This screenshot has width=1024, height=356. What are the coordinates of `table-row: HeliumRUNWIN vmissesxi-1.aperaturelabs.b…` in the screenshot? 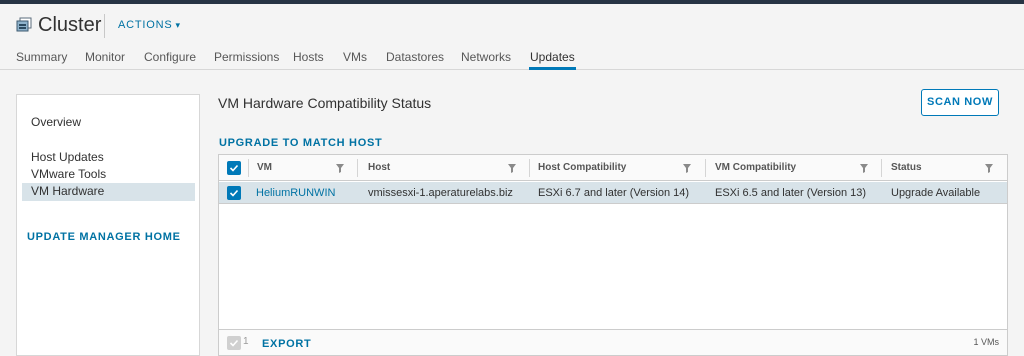 It's located at (613, 193).